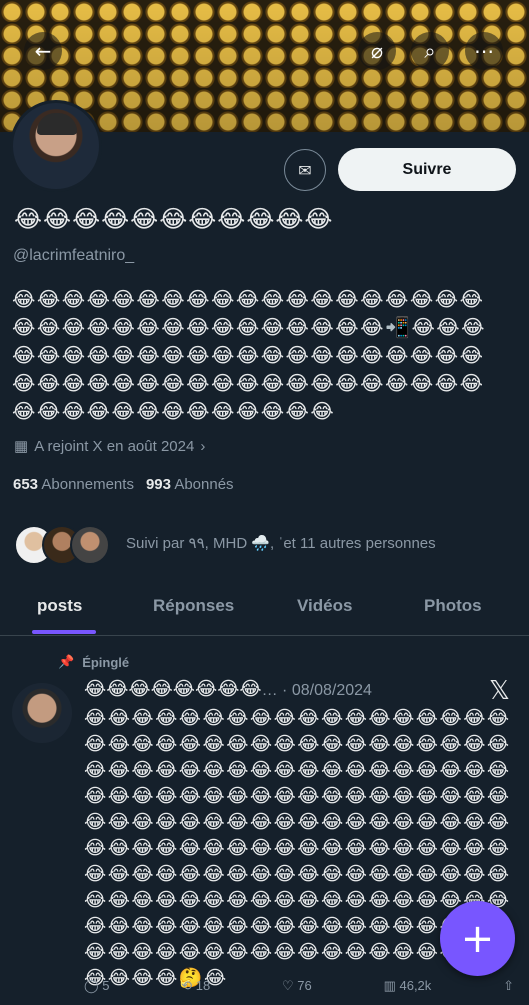  Describe the element at coordinates (187, 985) in the screenshot. I see `repost-icon: ⟲` at that location.